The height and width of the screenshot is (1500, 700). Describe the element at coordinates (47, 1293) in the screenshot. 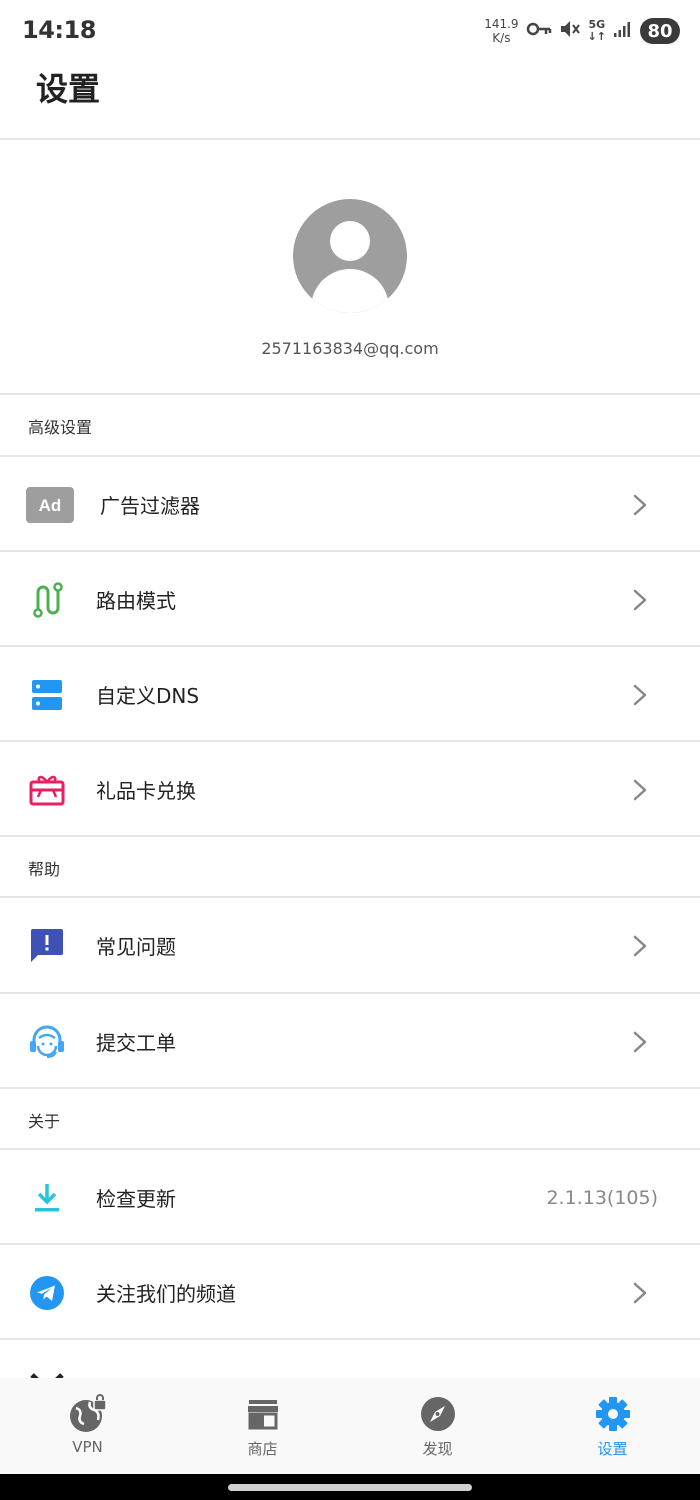

I see `telegram-icon` at that location.